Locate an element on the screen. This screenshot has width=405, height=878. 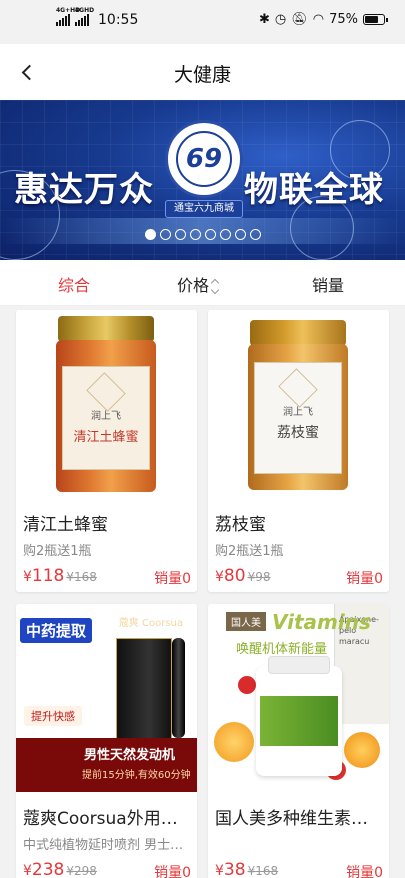
product-card: 润上飞 清江土蜂蜜 清江土蜂蜜 购2瓶送1瓶 ¥118 ¥168 销量0 is located at coordinates (106, 451).